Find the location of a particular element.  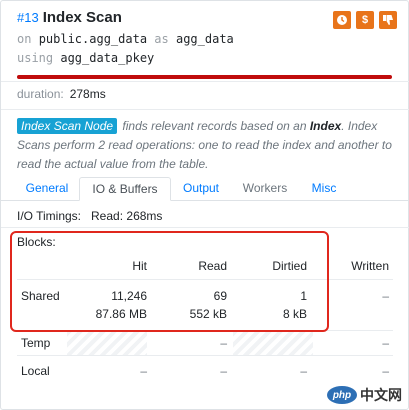

local-written: – is located at coordinates (385, 371).